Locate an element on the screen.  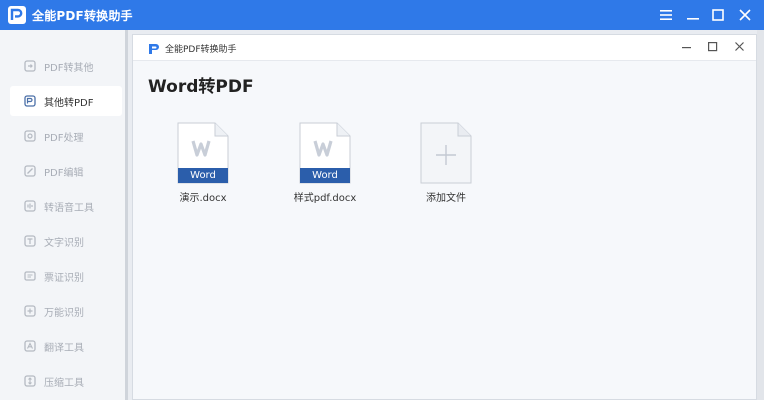
sidebar-item-translate-tool: 翻译工具 is located at coordinates (66, 346).